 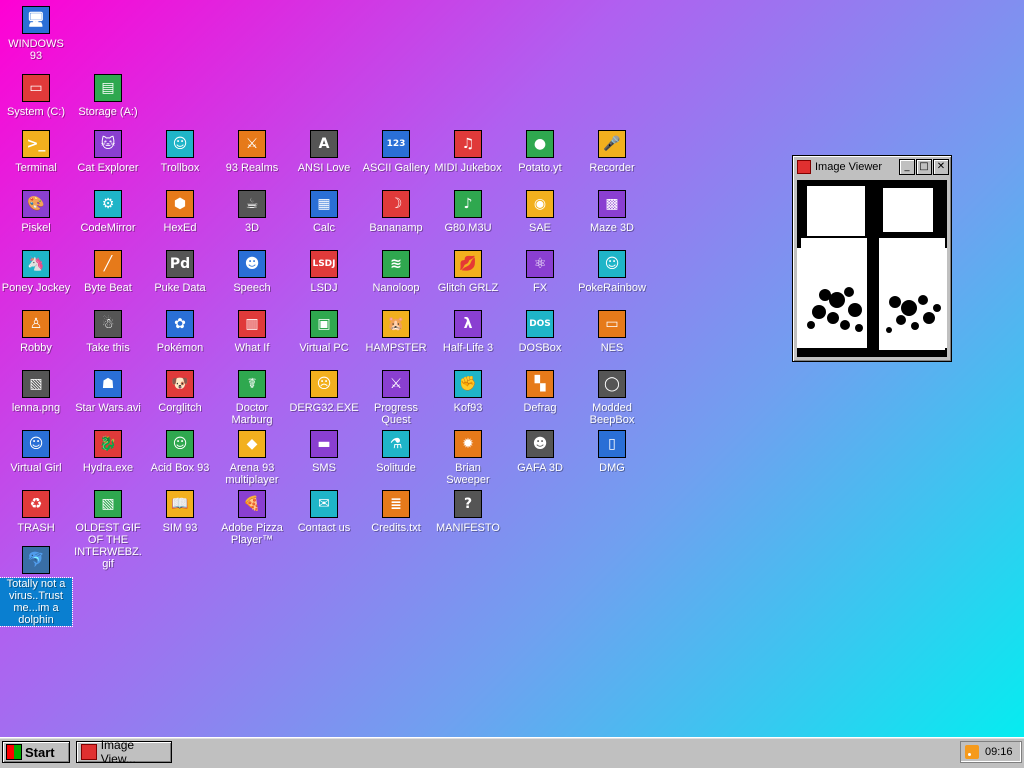 What do you see at coordinates (180, 211) in the screenshot?
I see `desktop-icon: ⬢ HexEd` at bounding box center [180, 211].